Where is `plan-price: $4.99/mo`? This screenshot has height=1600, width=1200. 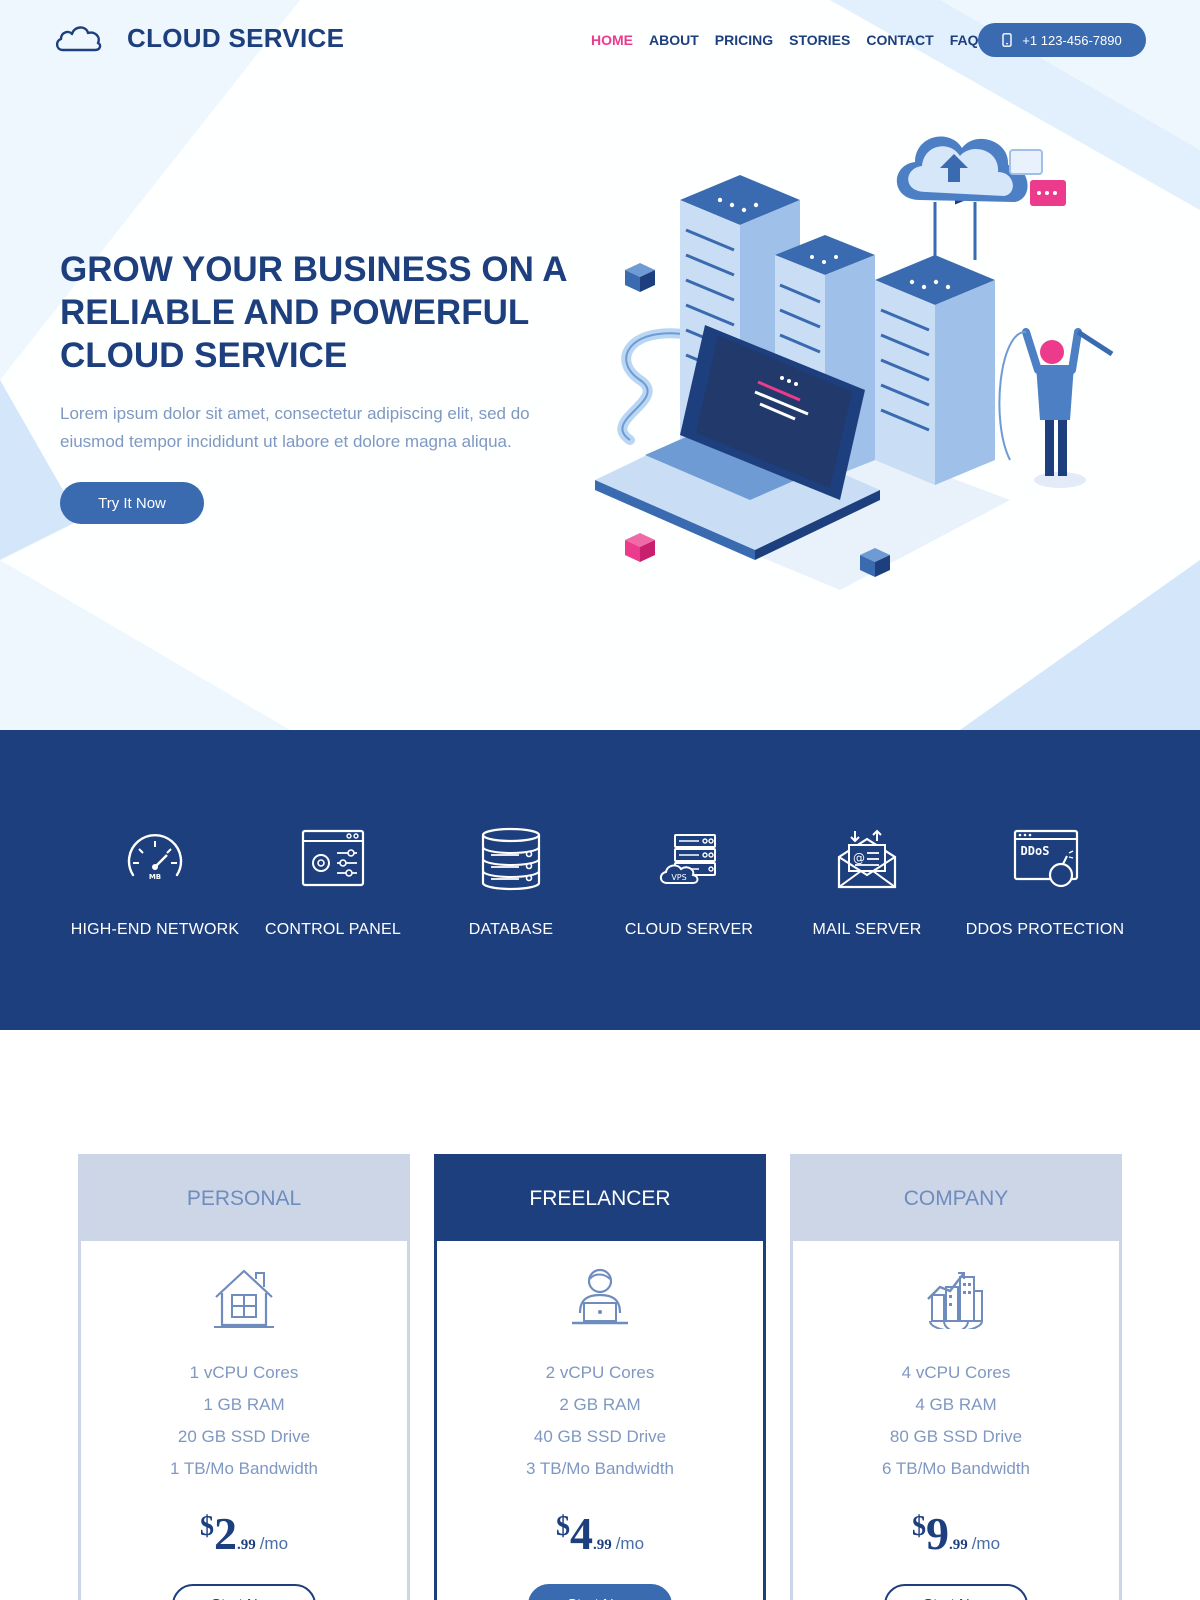
plan-price: $4.99/mo is located at coordinates (600, 1533).